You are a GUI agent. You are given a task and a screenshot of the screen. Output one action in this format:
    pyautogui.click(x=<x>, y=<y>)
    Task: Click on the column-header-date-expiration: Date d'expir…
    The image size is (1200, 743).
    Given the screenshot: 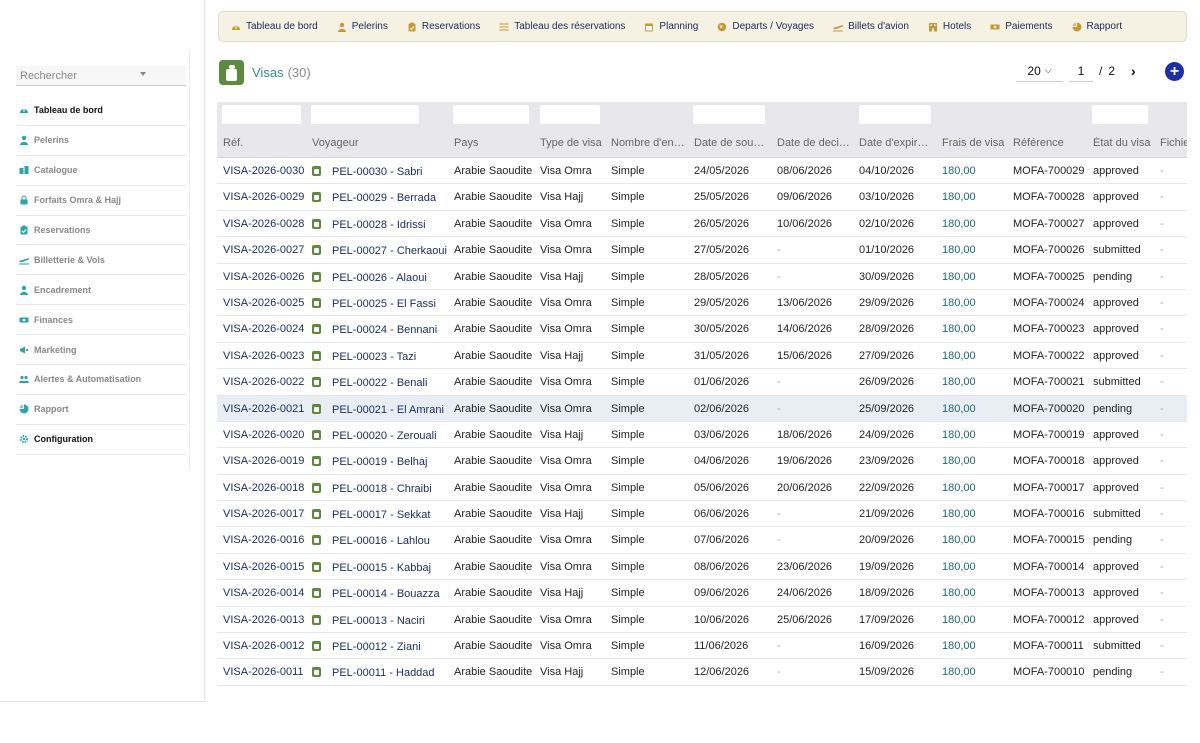 What is the action you would take?
    pyautogui.click(x=897, y=143)
    